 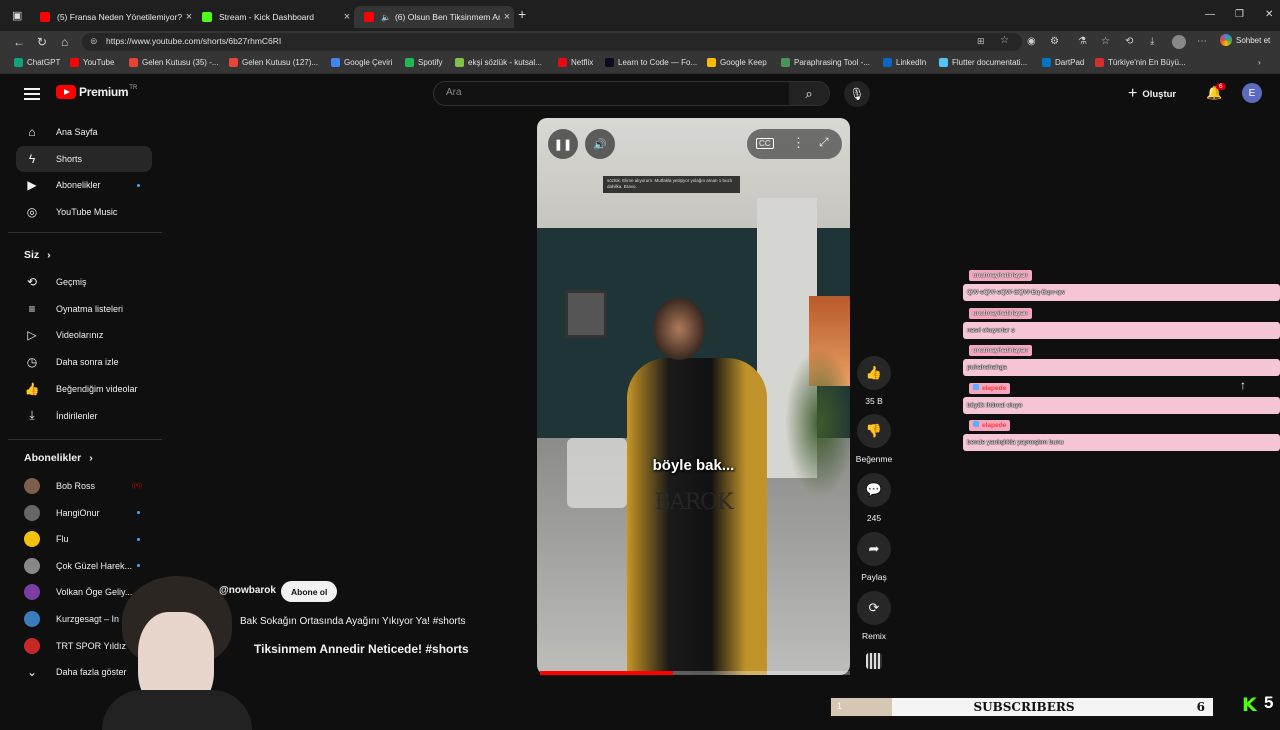 What do you see at coordinates (575, 62) in the screenshot?
I see `bookmark-item: Netflix` at bounding box center [575, 62].